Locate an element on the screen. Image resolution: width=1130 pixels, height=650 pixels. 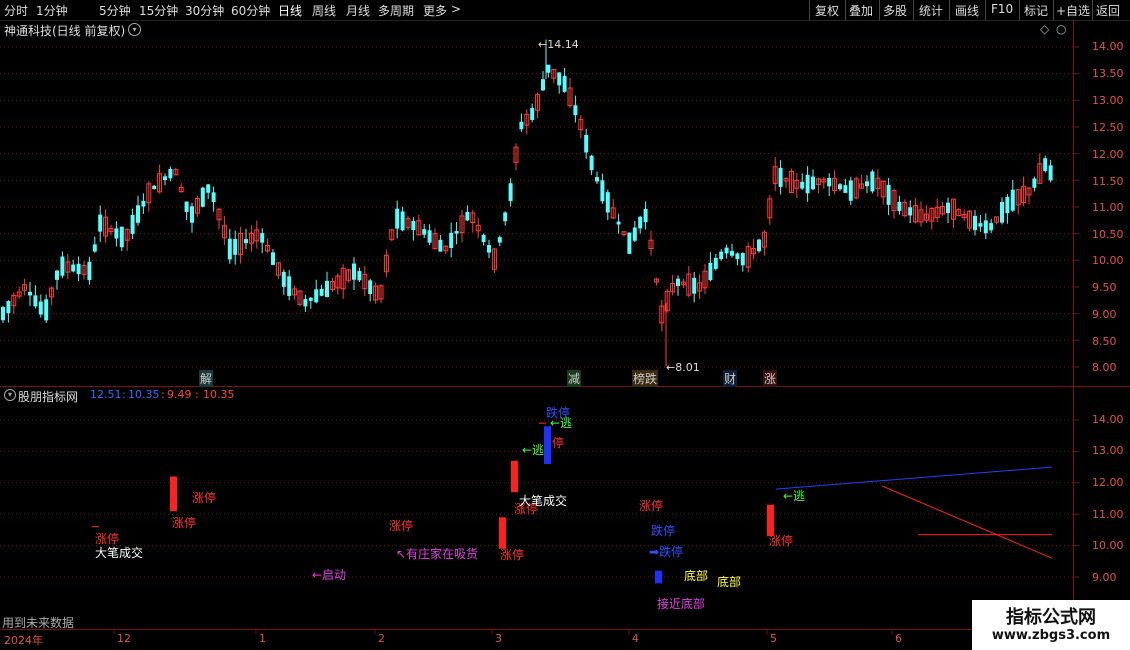
indicator-tick: 10.00 is located at coordinates (1108, 545).